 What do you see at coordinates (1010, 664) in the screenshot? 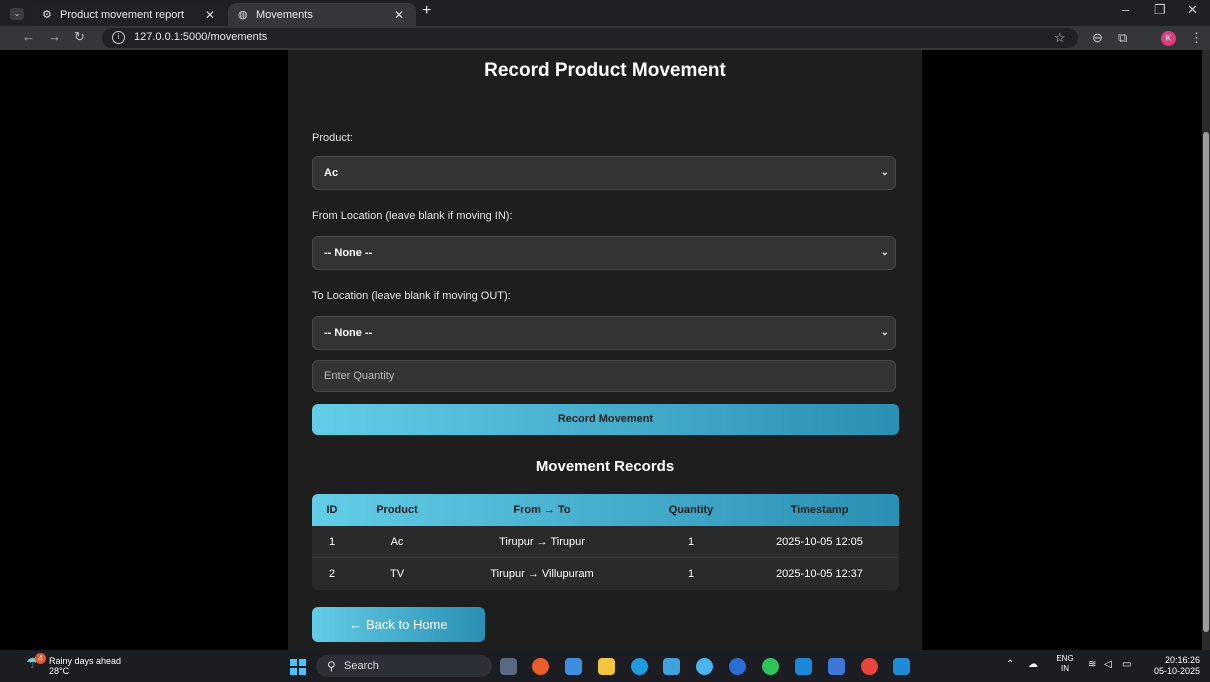
I see `tray-overflow-icon: ⌃` at bounding box center [1010, 664].